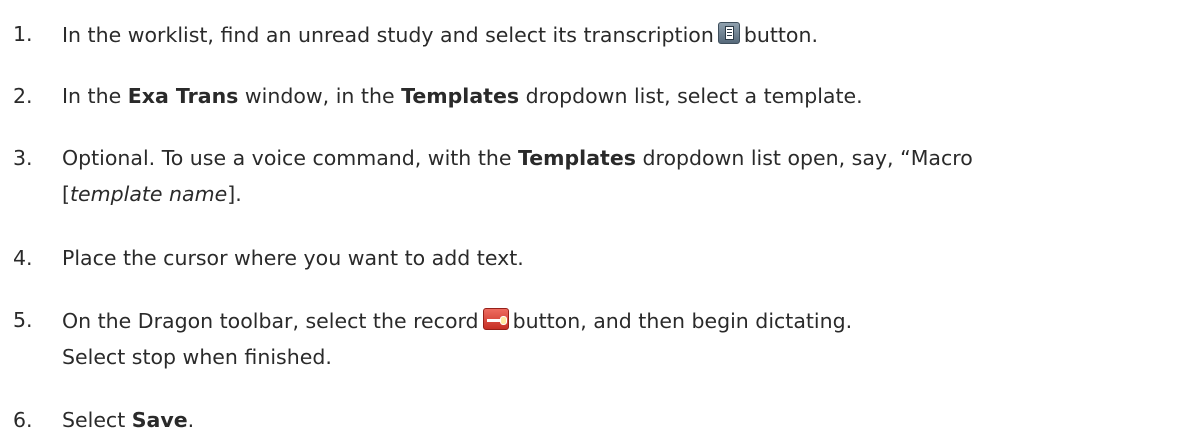 Image resolution: width=1196 pixels, height=444 pixels. I want to click on step-text-part: On the Dragon toolbar, select the record, so click(270, 321).